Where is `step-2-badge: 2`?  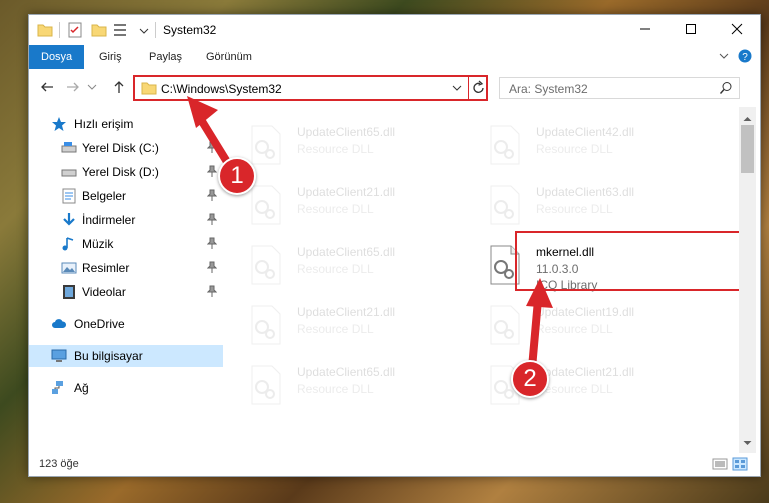
step-2-badge: 2 is located at coordinates (530, 379).